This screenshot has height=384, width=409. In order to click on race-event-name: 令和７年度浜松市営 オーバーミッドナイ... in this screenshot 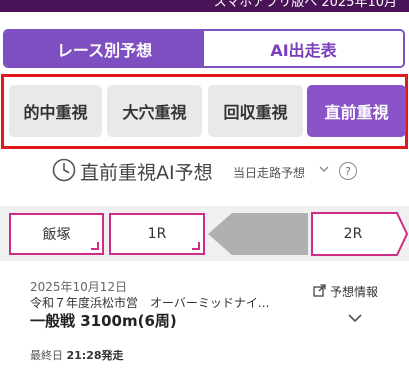, I will do `click(150, 303)`.